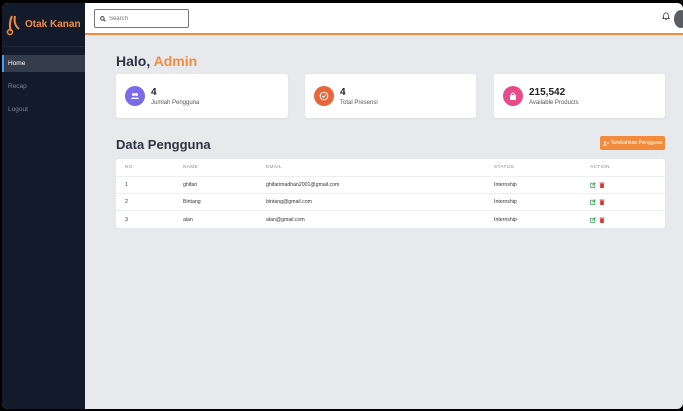 This screenshot has height=411, width=683. Describe the element at coordinates (43, 86) in the screenshot. I see `sidebar-item-recap: Recap` at that location.